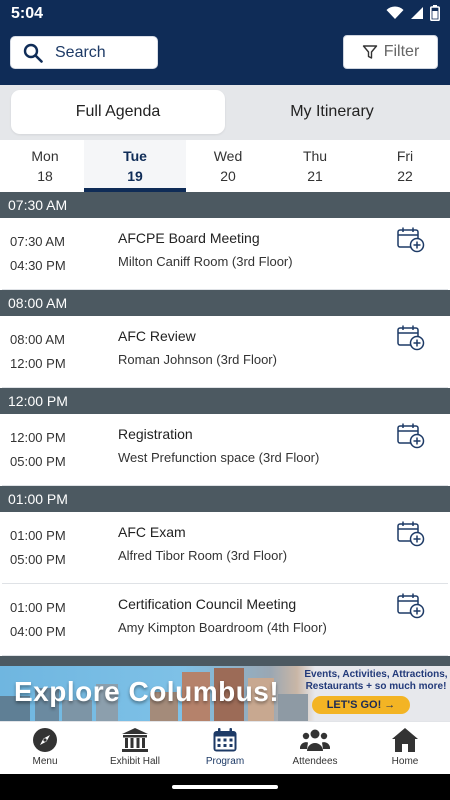 The height and width of the screenshot is (800, 450). Describe the element at coordinates (228, 166) in the screenshot. I see `day-tab-wed: Wed 20` at that location.